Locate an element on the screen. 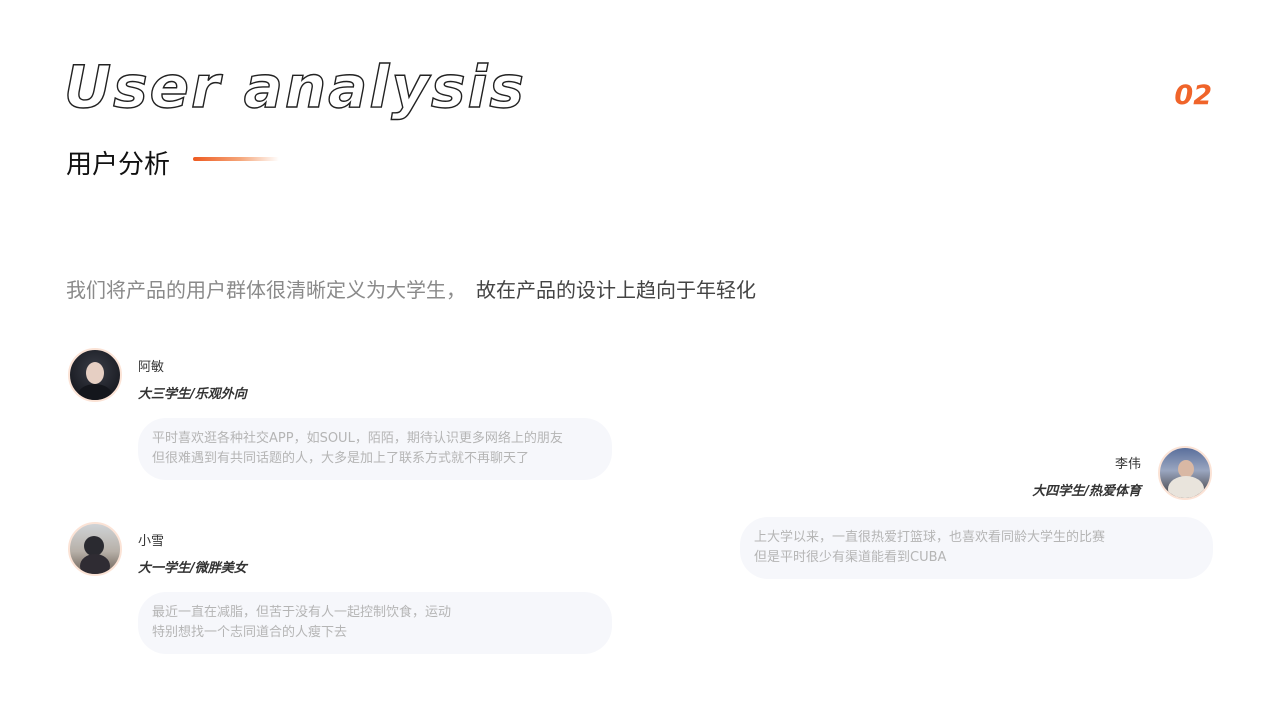 The width and height of the screenshot is (1280, 720). avatar-liwei is located at coordinates (1185, 473).